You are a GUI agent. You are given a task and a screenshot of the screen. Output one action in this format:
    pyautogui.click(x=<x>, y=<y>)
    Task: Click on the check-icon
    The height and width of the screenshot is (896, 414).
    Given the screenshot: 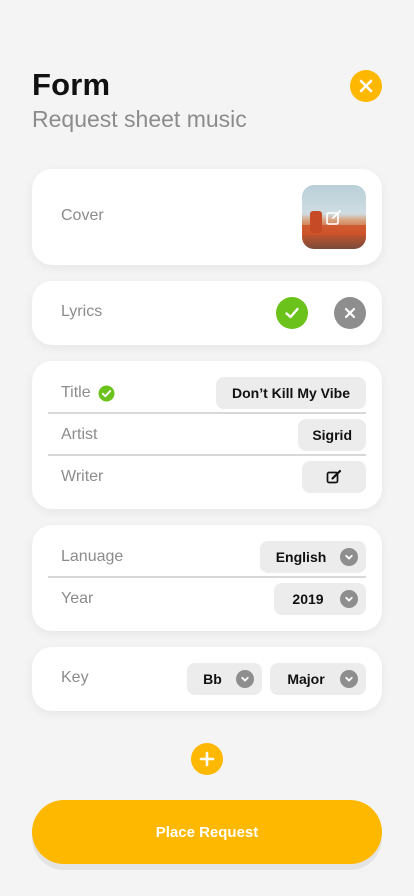 What is the action you would take?
    pyautogui.click(x=292, y=313)
    